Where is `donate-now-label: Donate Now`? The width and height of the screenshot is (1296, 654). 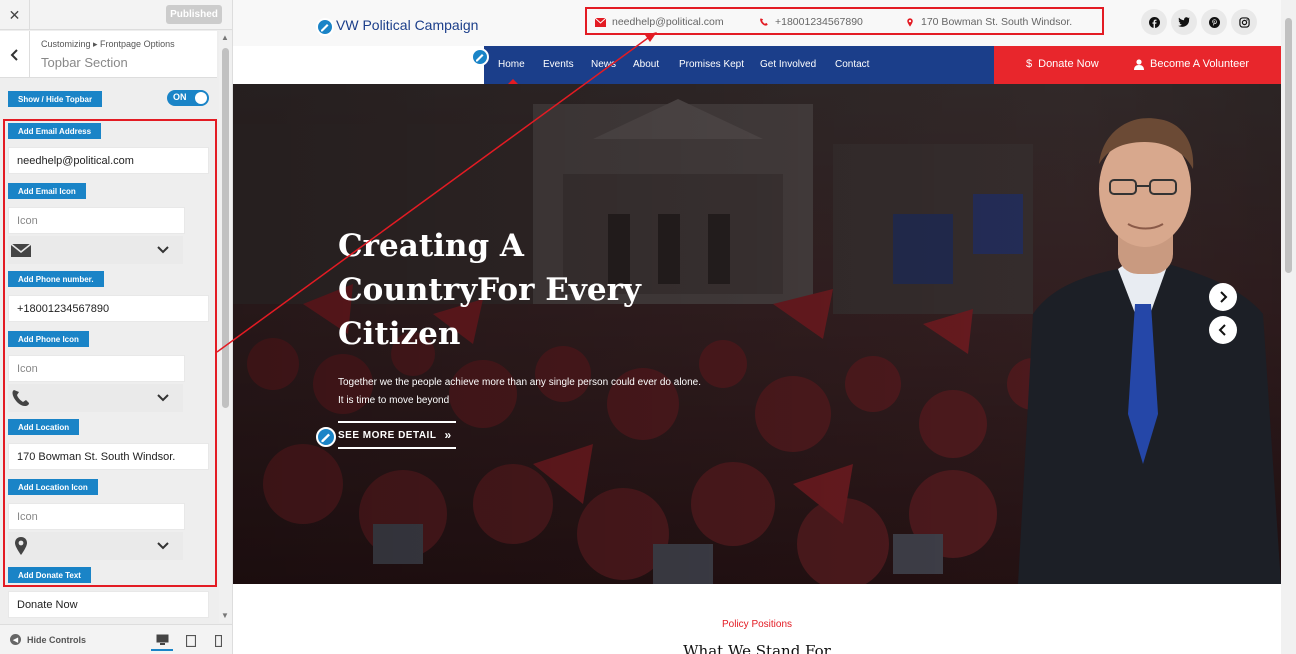
donate-now-label: Donate Now is located at coordinates (1068, 64).